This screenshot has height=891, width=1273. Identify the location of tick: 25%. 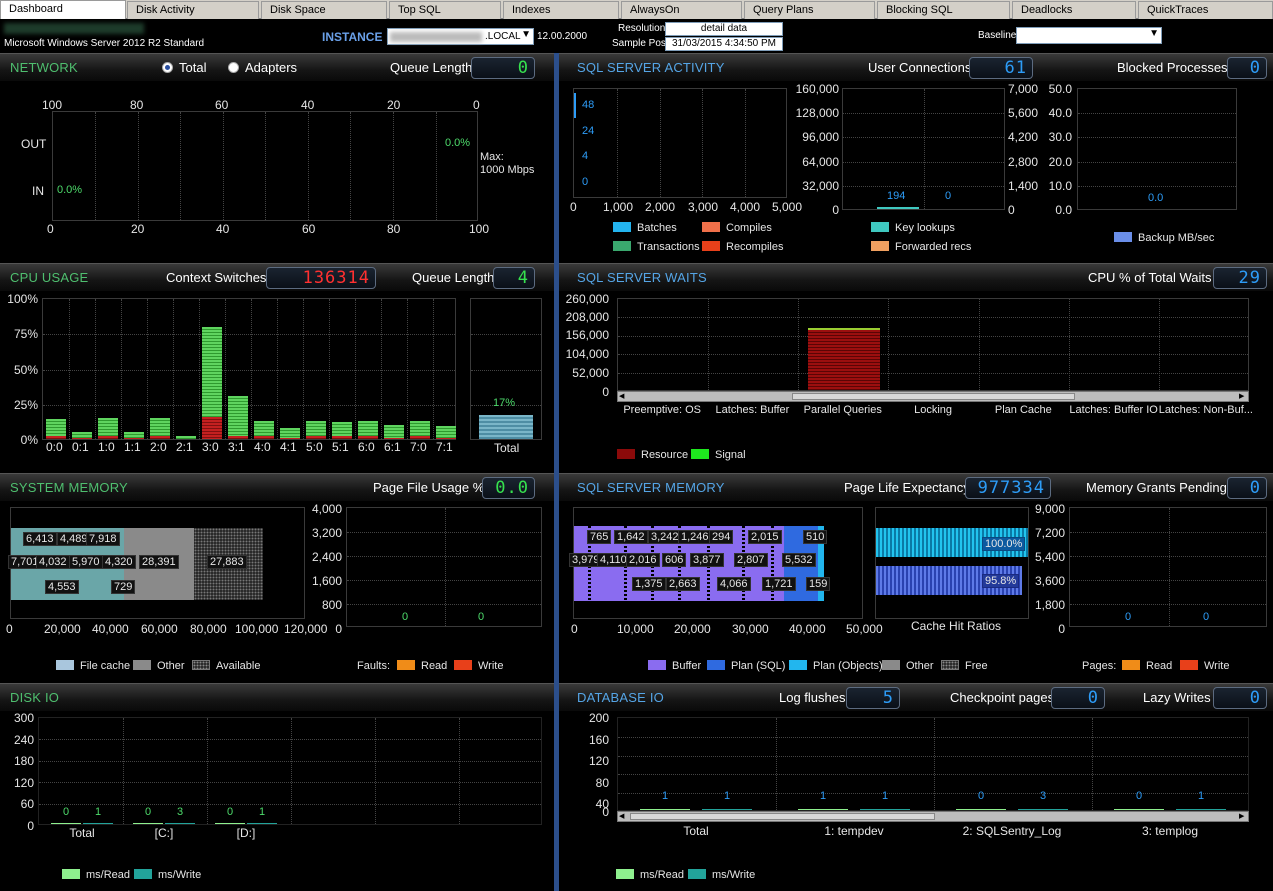
(25, 405).